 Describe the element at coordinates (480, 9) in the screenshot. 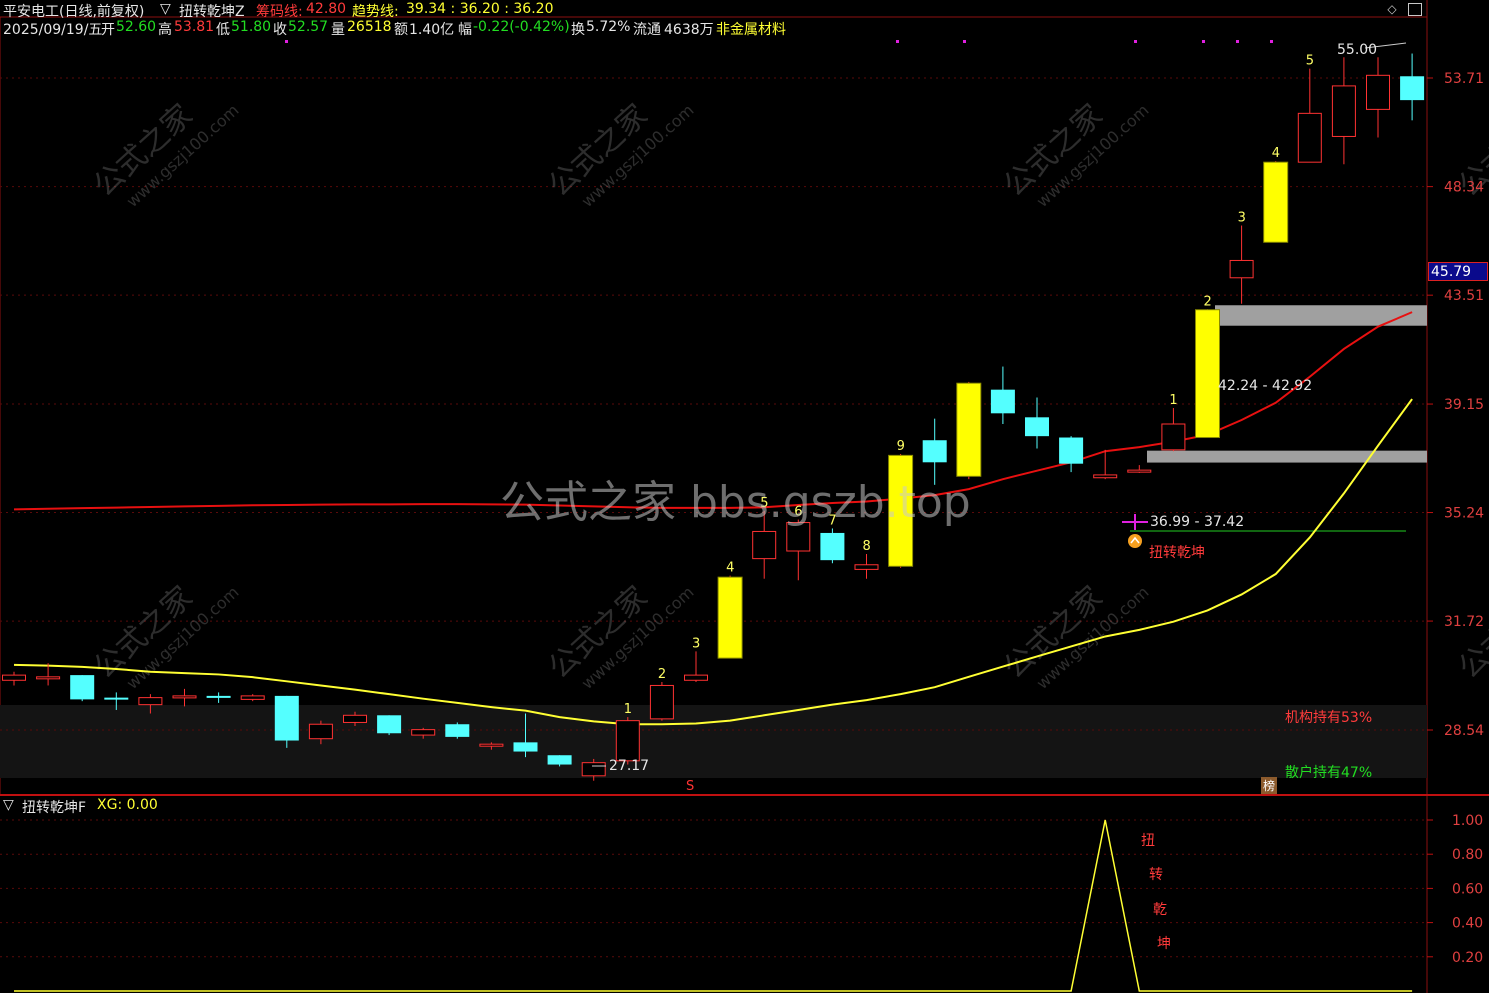

I see `trend-line-values: 39.34 : 36.20 : 36.20` at that location.